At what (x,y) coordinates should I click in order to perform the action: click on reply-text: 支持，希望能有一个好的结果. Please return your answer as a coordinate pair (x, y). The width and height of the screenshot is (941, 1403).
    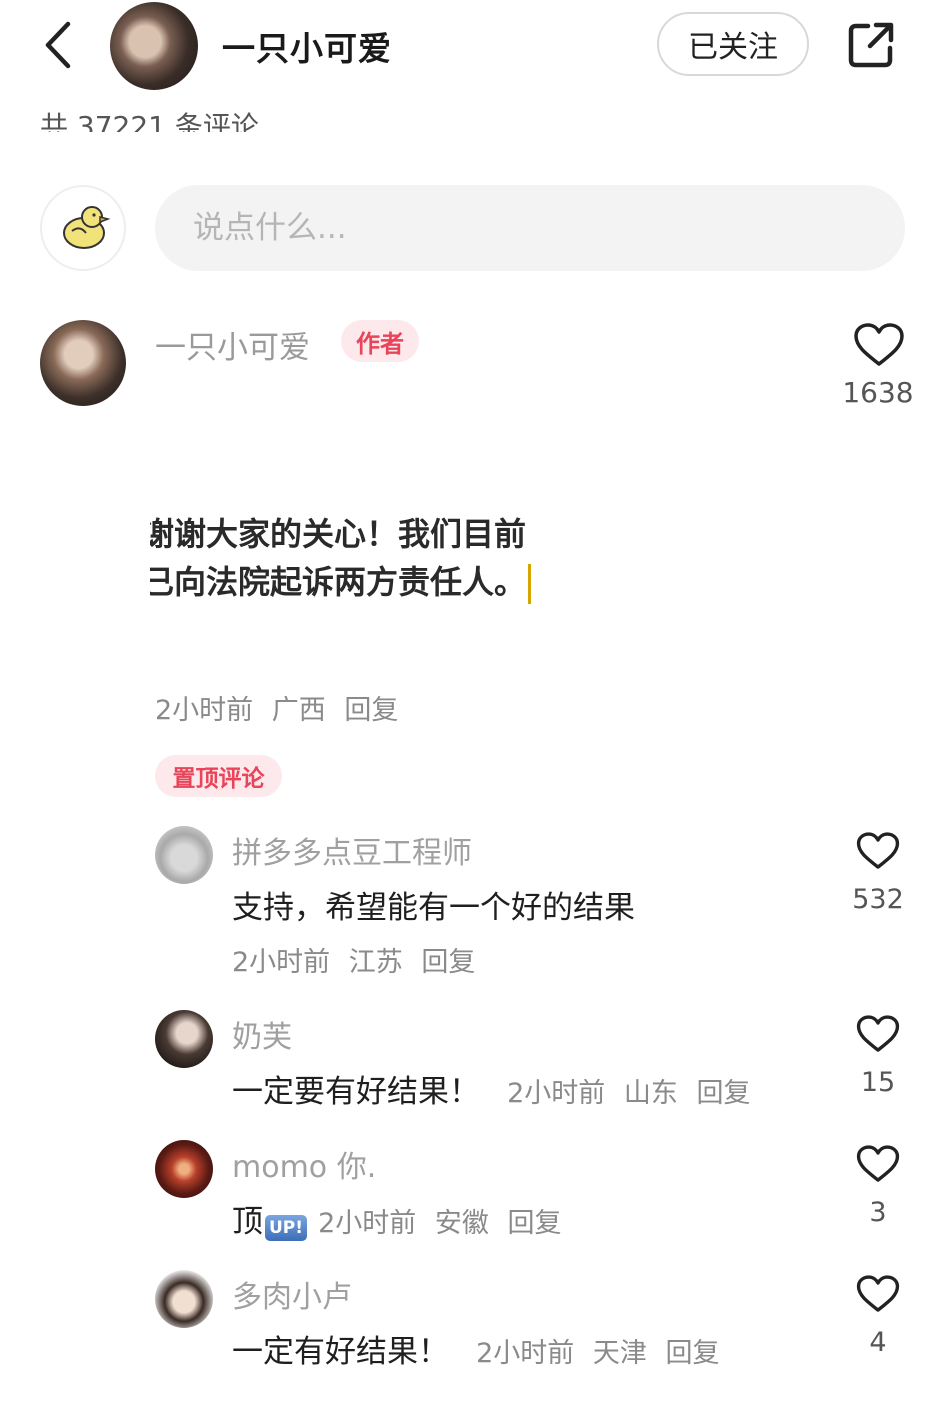
    Looking at the image, I should click on (433, 908).